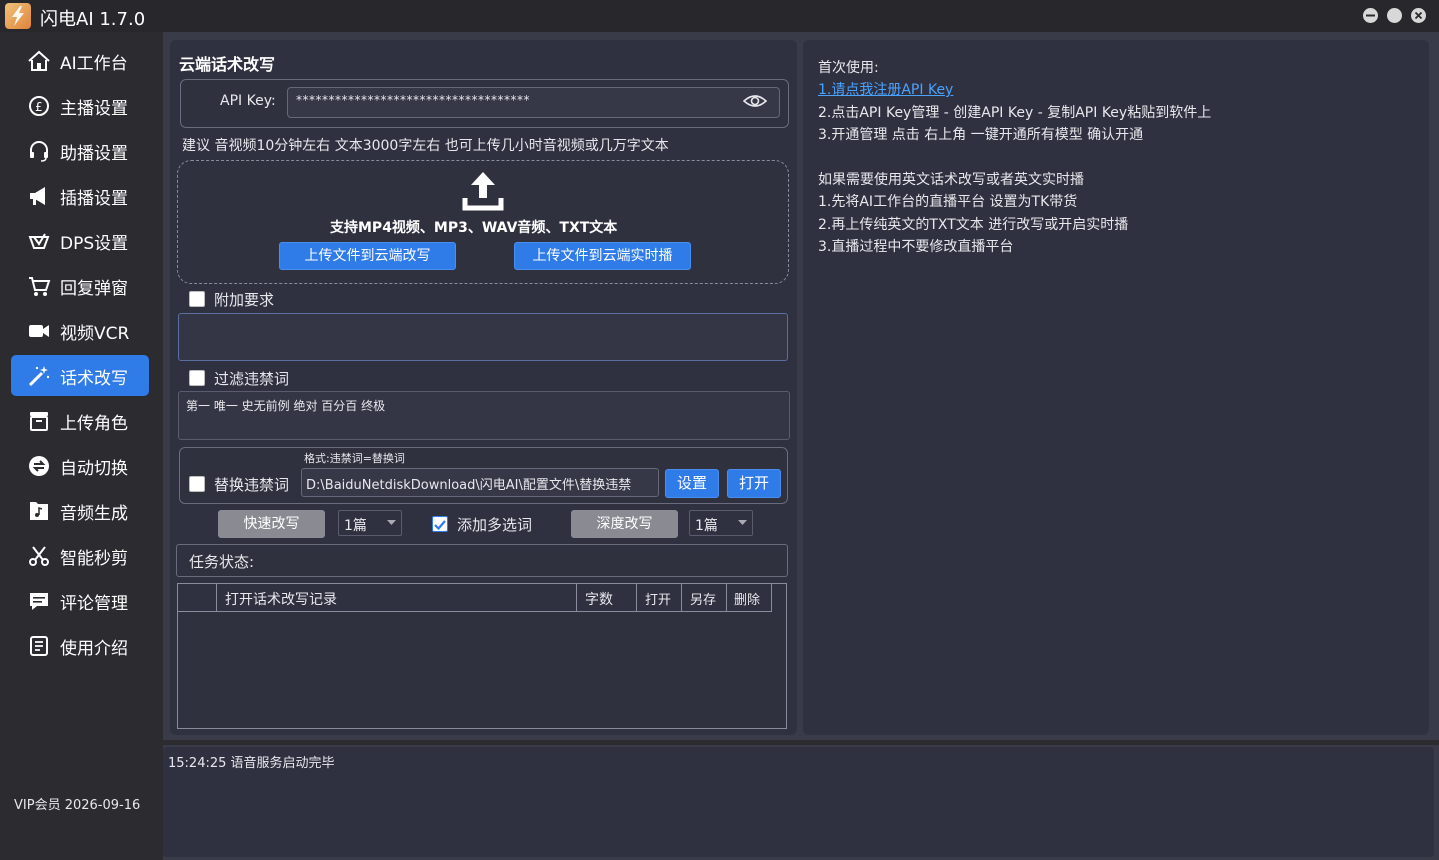  What do you see at coordinates (94, 244) in the screenshot?
I see `sidebar-item-label: DPS设置` at bounding box center [94, 244].